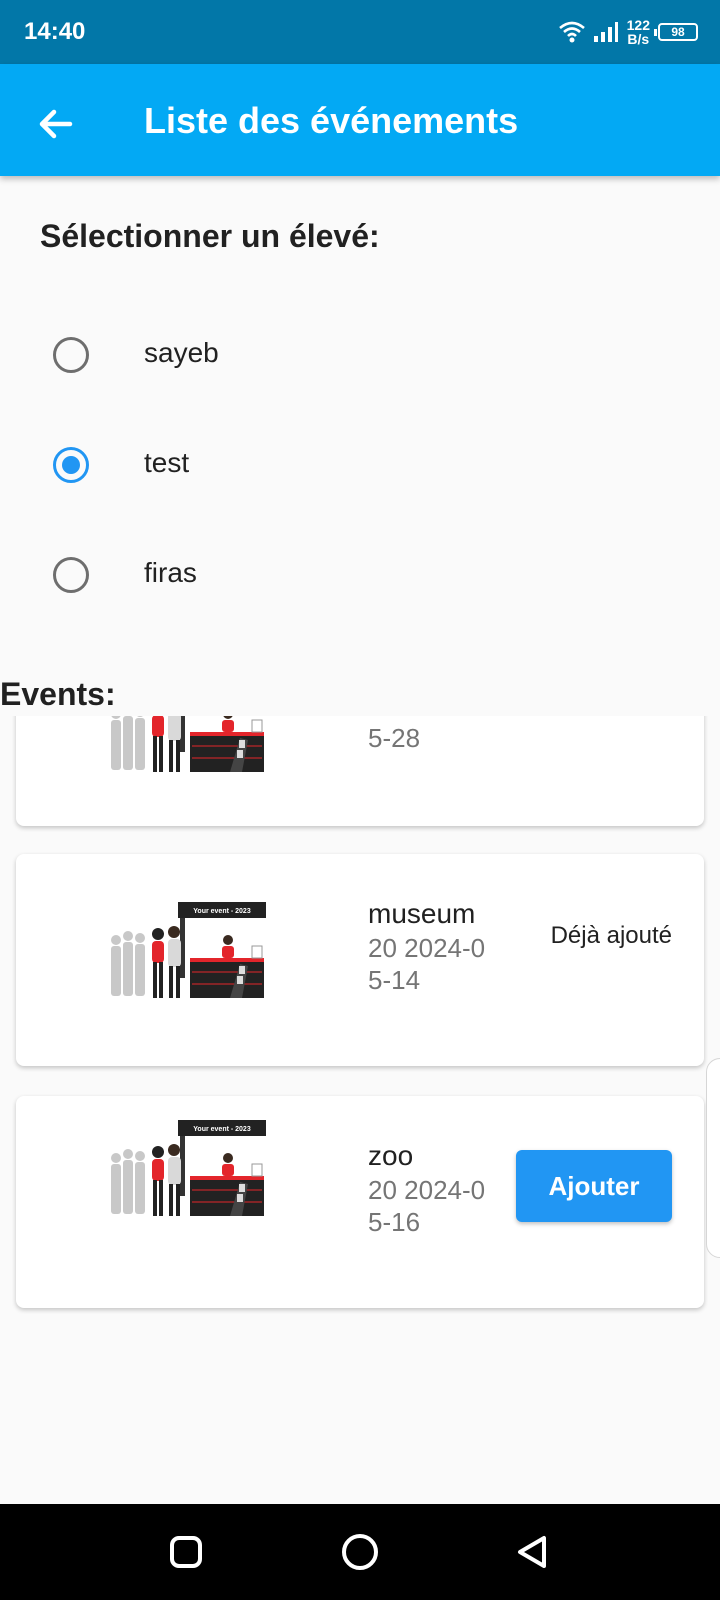 The height and width of the screenshot is (1600, 720). What do you see at coordinates (571, 32) in the screenshot?
I see `wifi-icon` at bounding box center [571, 32].